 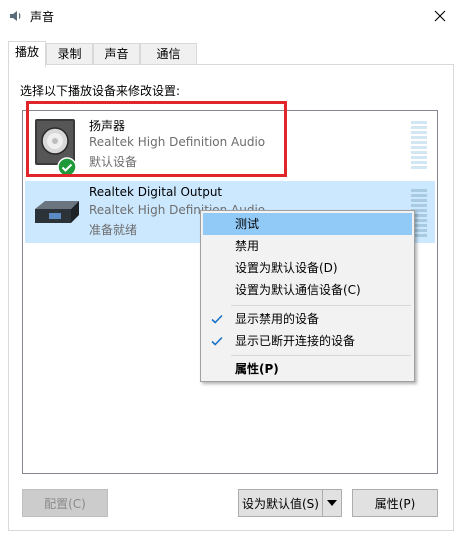 I want to click on chevron-down-icon, so click(x=332, y=503).